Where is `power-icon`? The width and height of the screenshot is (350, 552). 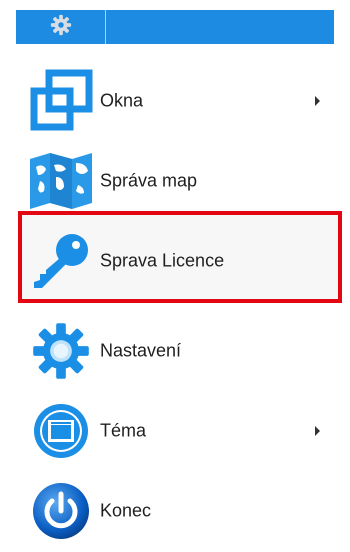 power-icon is located at coordinates (61, 511).